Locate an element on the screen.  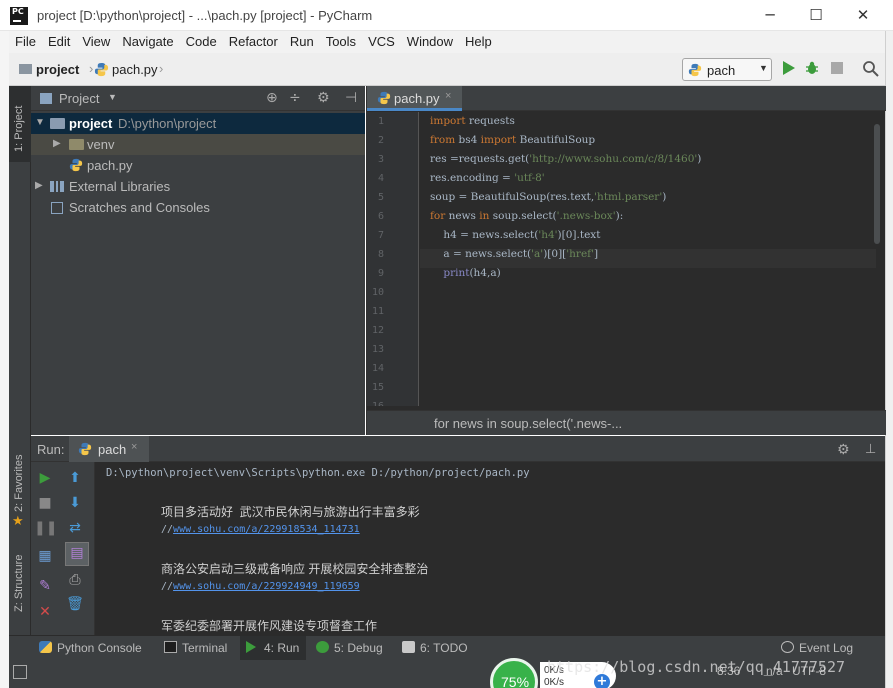
folder-icon is located at coordinates (76, 144).